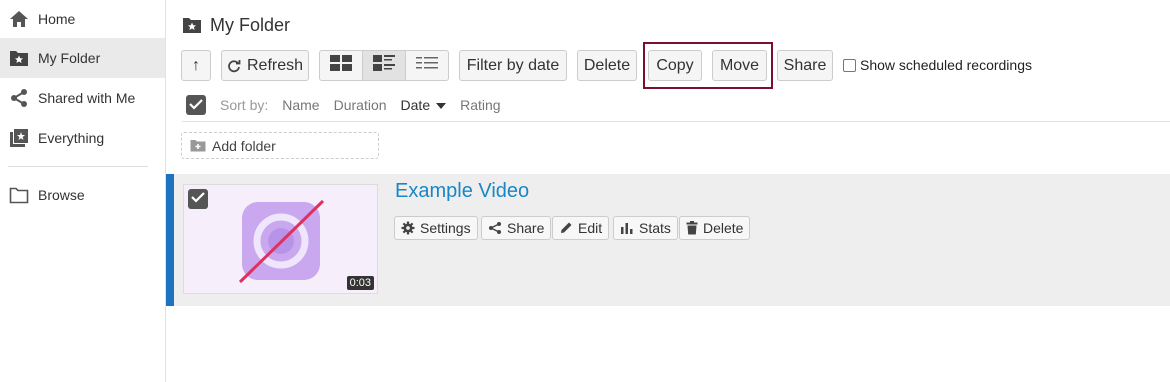 The width and height of the screenshot is (1170, 382). What do you see at coordinates (566, 228) in the screenshot?
I see `pencil-icon` at bounding box center [566, 228].